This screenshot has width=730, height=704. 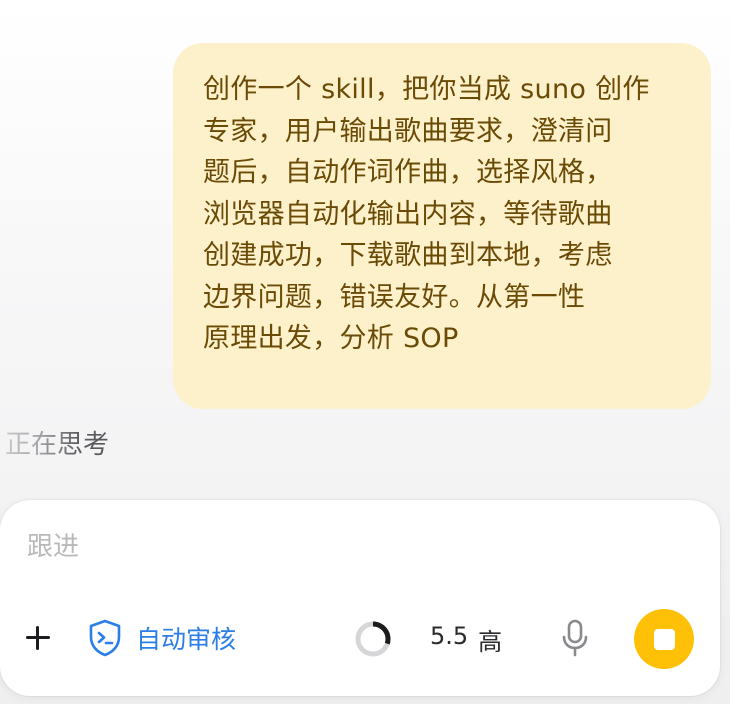 What do you see at coordinates (53, 544) in the screenshot?
I see `follow-up-input: 跟进` at bounding box center [53, 544].